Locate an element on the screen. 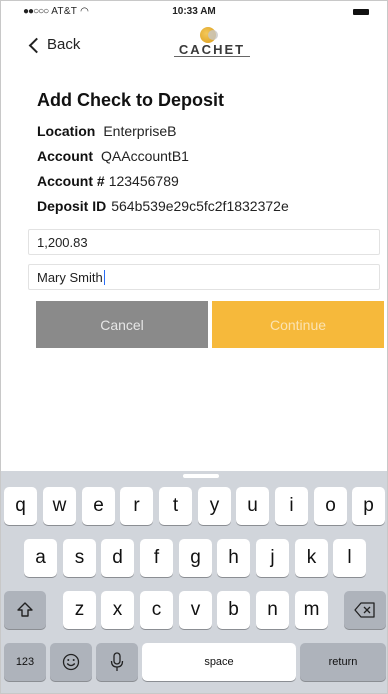  account-value: QAAccountB1 is located at coordinates (145, 156).